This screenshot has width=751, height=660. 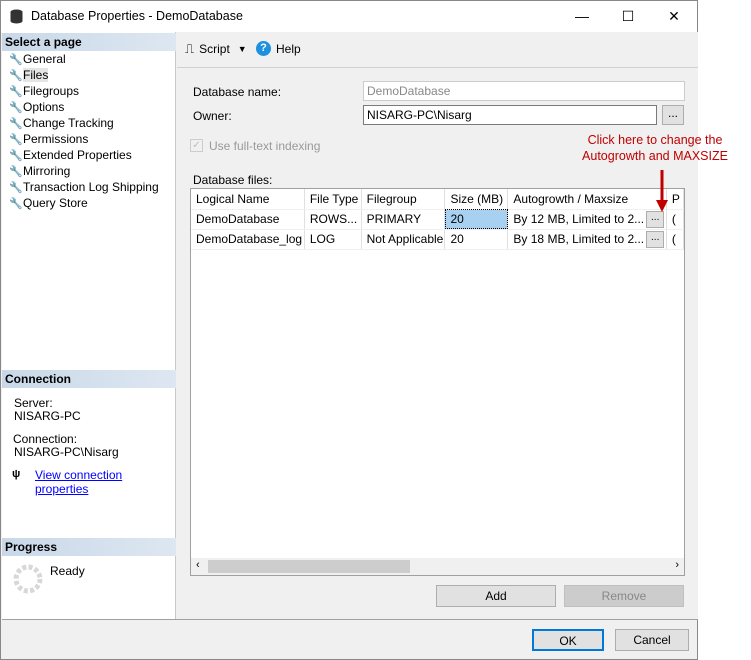 I want to click on path-cell: (, so click(x=675, y=239).